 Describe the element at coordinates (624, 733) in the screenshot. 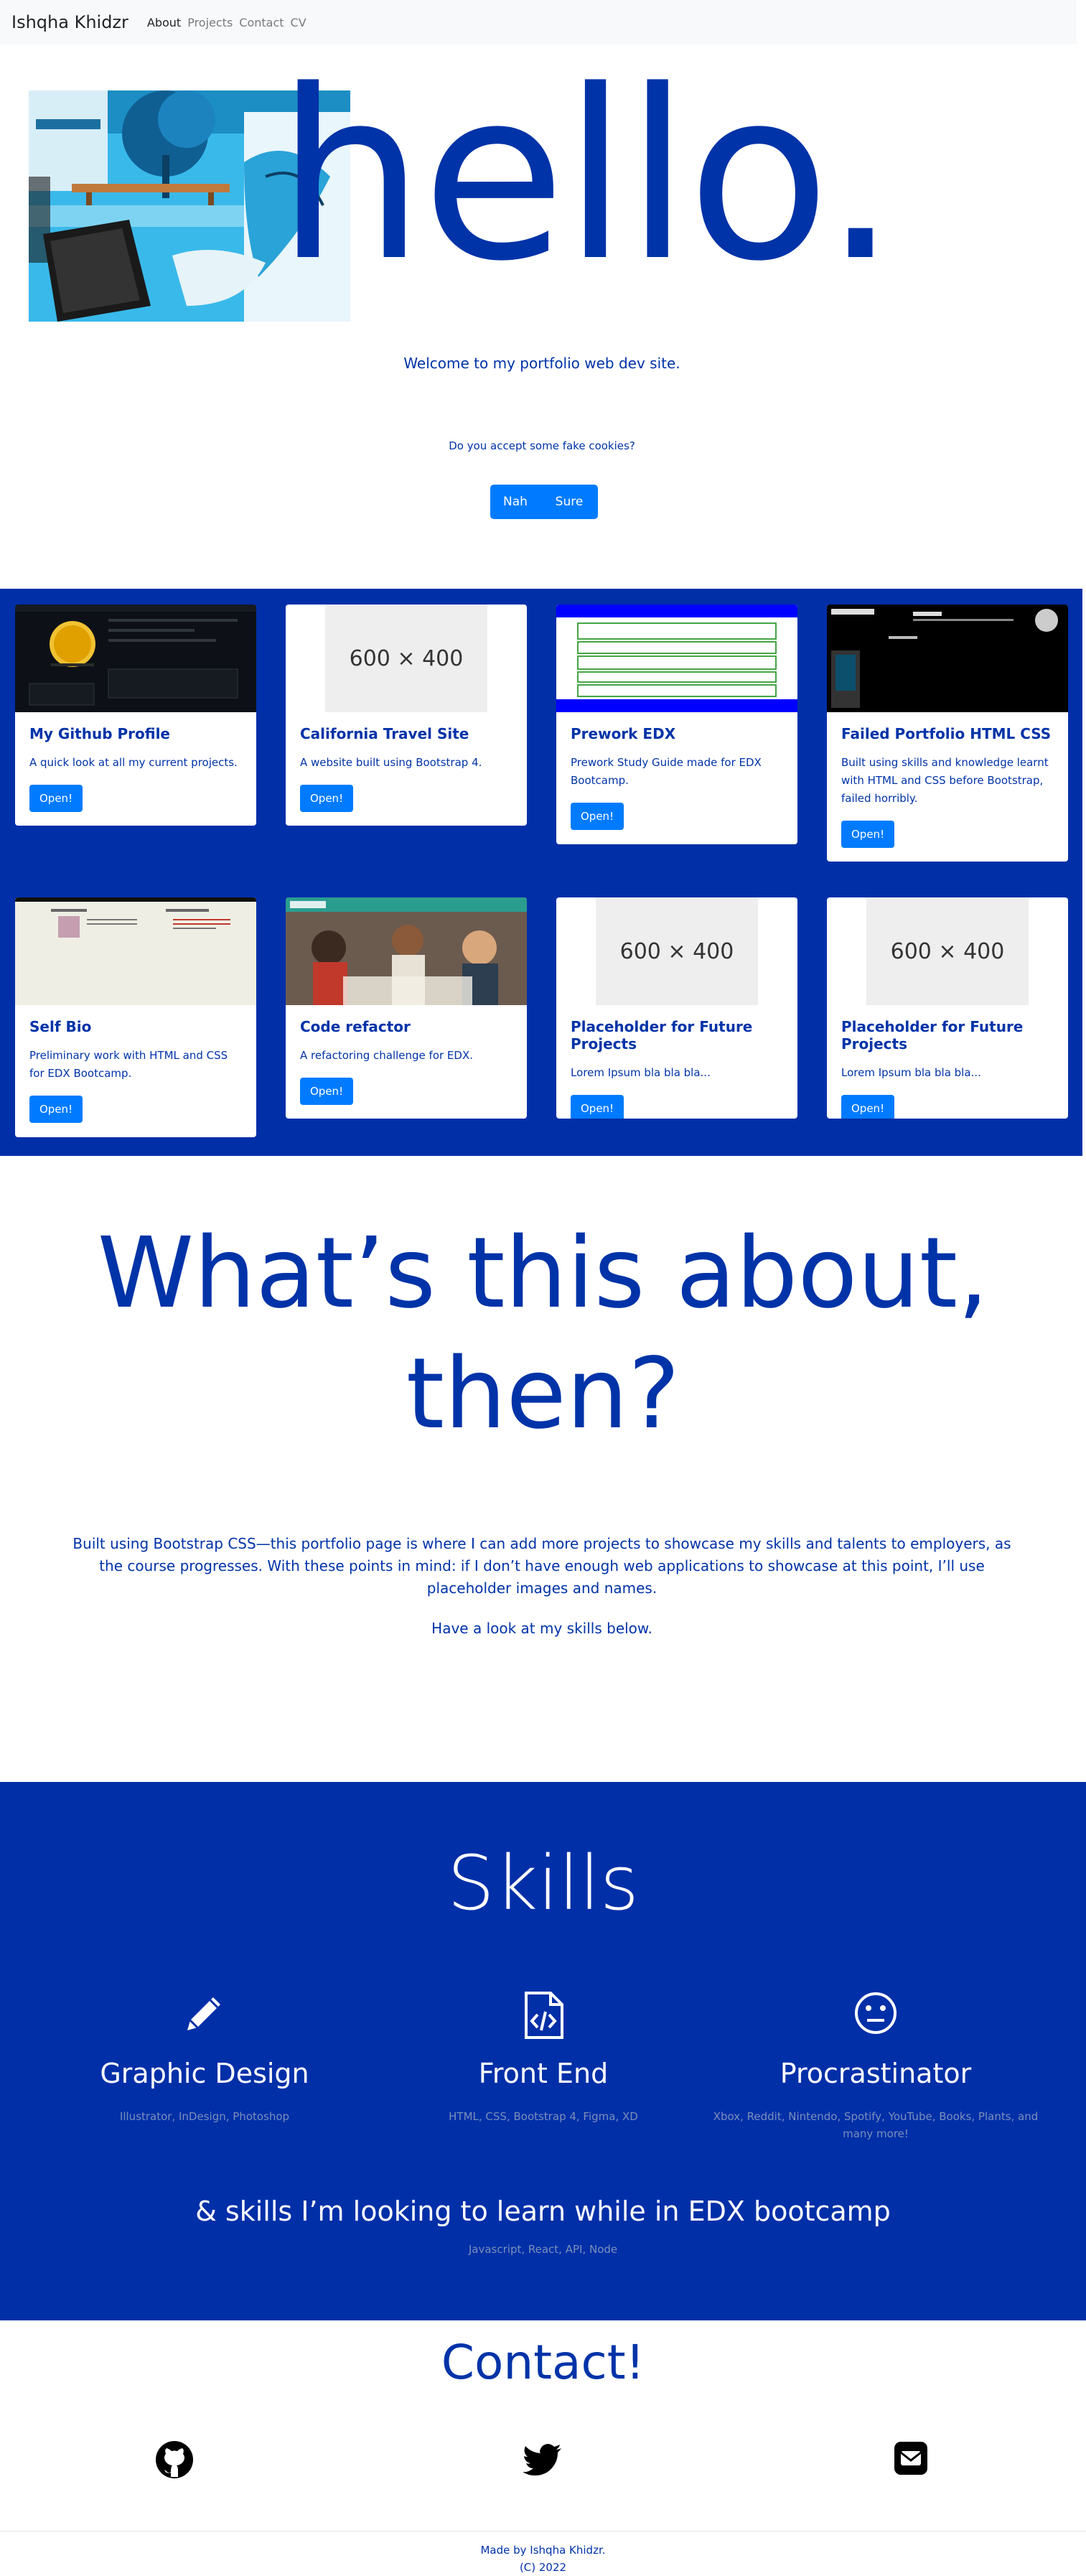

I see `project-title: Prework EDX` at that location.